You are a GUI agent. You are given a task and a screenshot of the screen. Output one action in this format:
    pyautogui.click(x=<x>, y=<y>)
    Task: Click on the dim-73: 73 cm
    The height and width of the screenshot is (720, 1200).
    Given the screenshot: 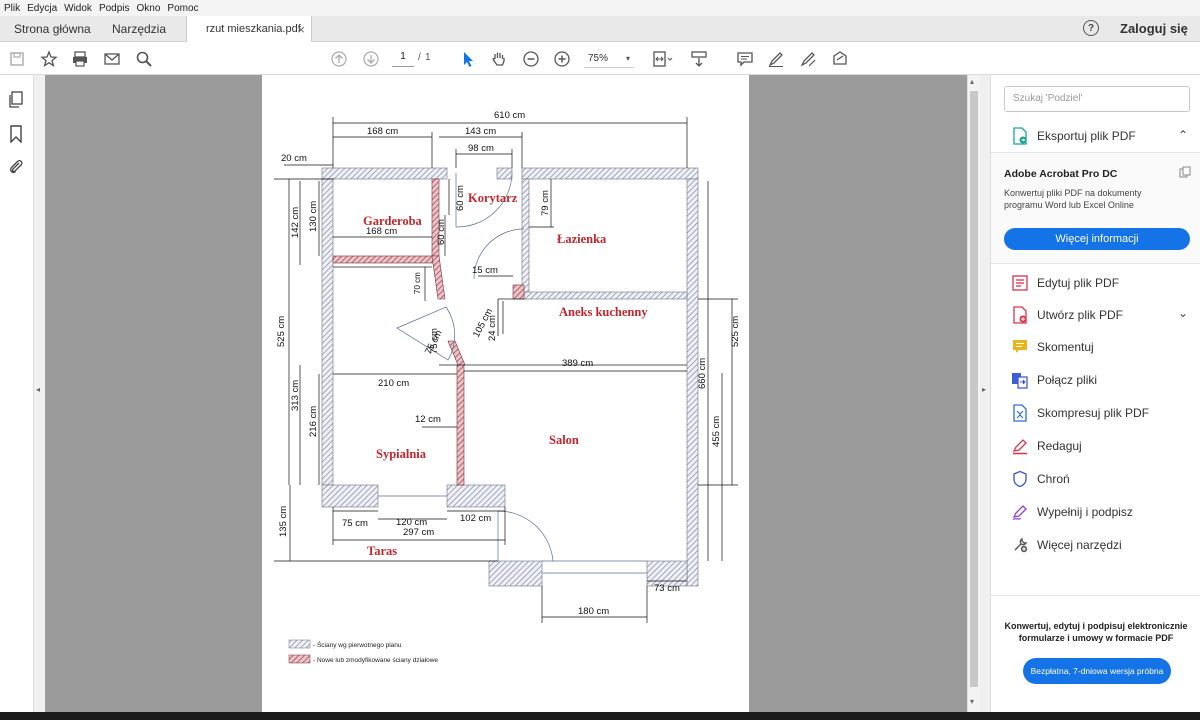 What is the action you would take?
    pyautogui.click(x=667, y=588)
    